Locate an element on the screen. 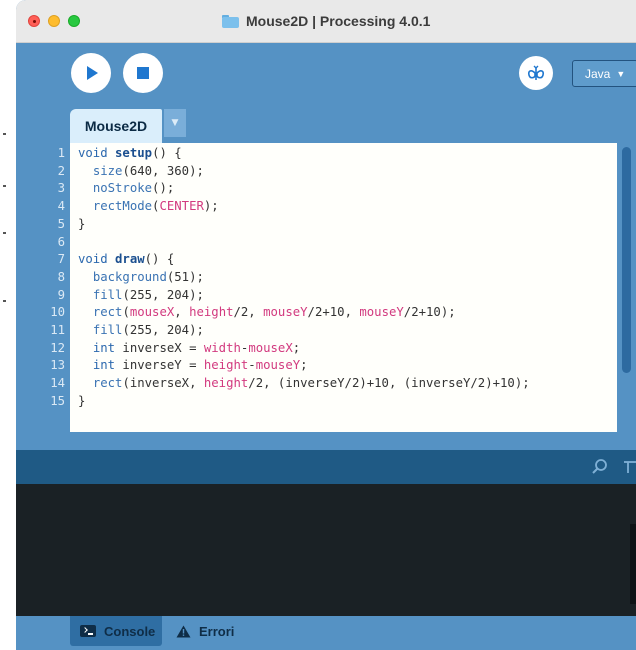 The image size is (636, 650). line-number: 7 is located at coordinates (61, 259).